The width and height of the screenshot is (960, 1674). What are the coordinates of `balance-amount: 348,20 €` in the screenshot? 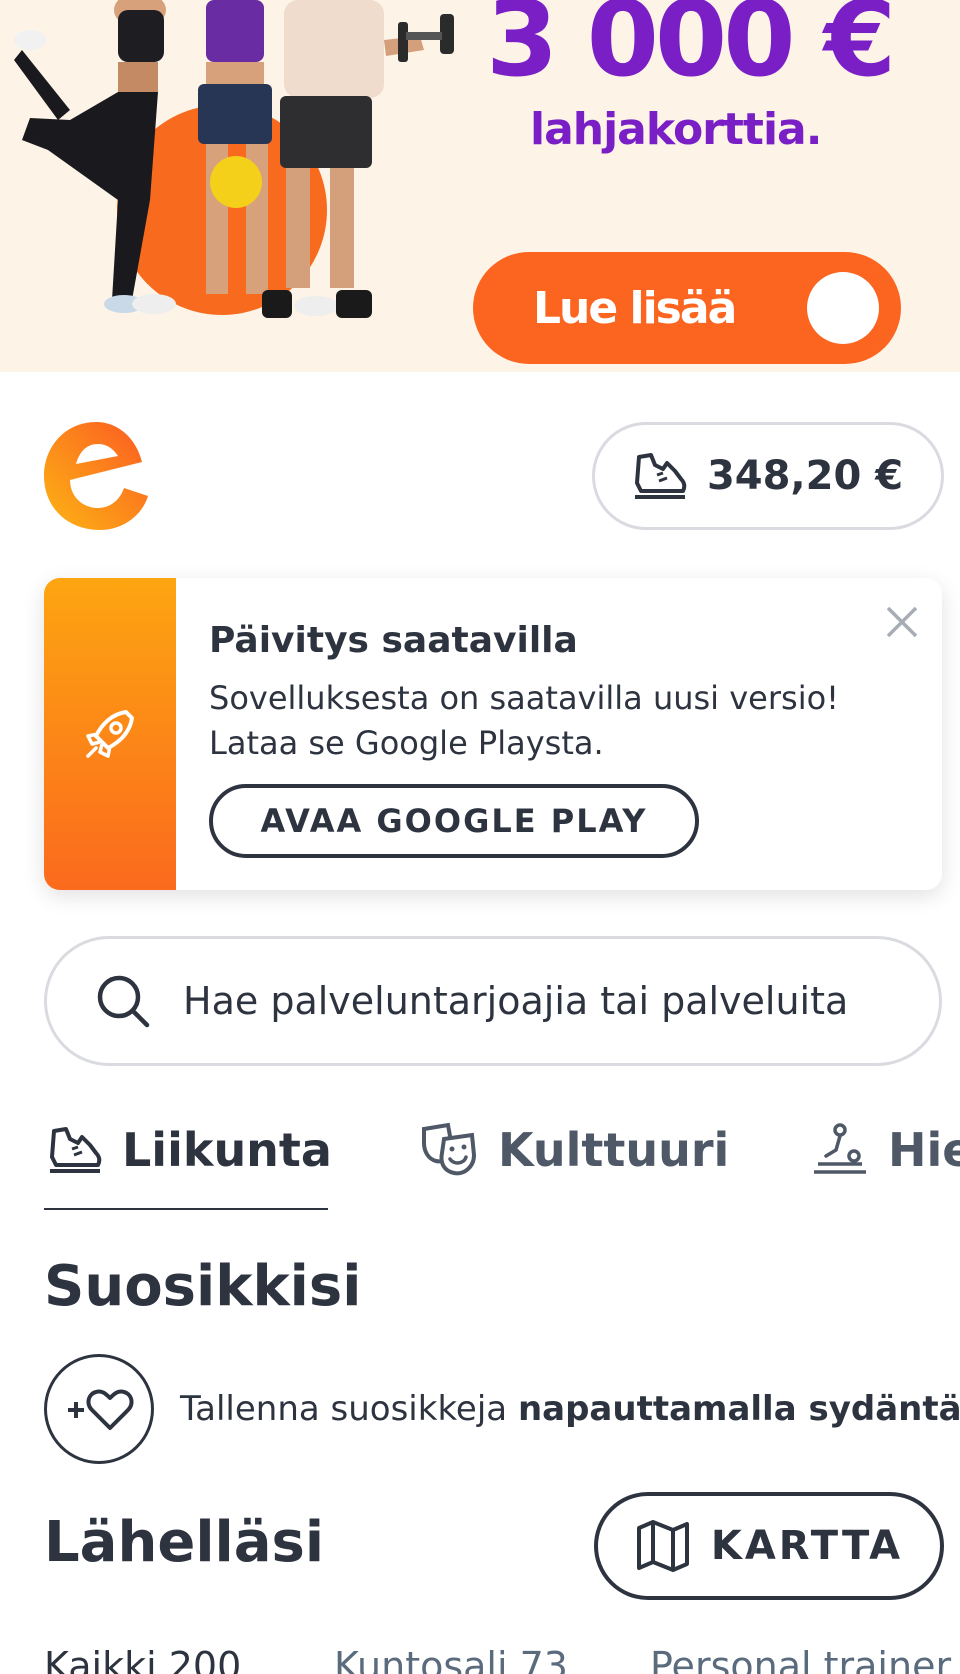 It's located at (805, 476).